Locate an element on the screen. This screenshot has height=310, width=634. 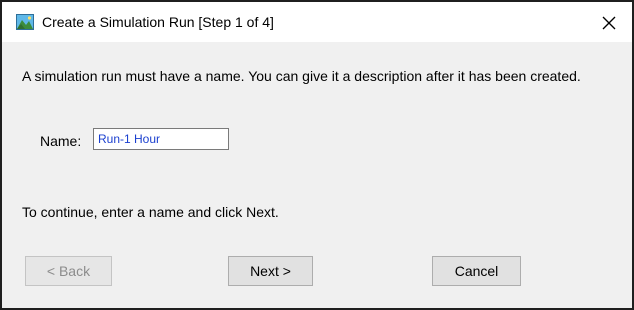
window-title: Create a Simulation Run [Step 1 of 4] is located at coordinates (158, 22).